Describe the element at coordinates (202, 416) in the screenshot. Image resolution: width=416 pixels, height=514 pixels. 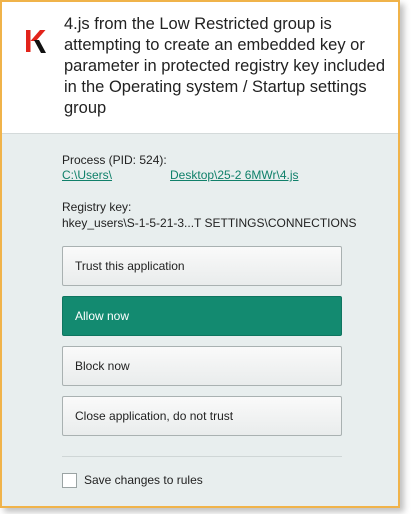
I see `close-application-button: Close application, do not trust` at that location.